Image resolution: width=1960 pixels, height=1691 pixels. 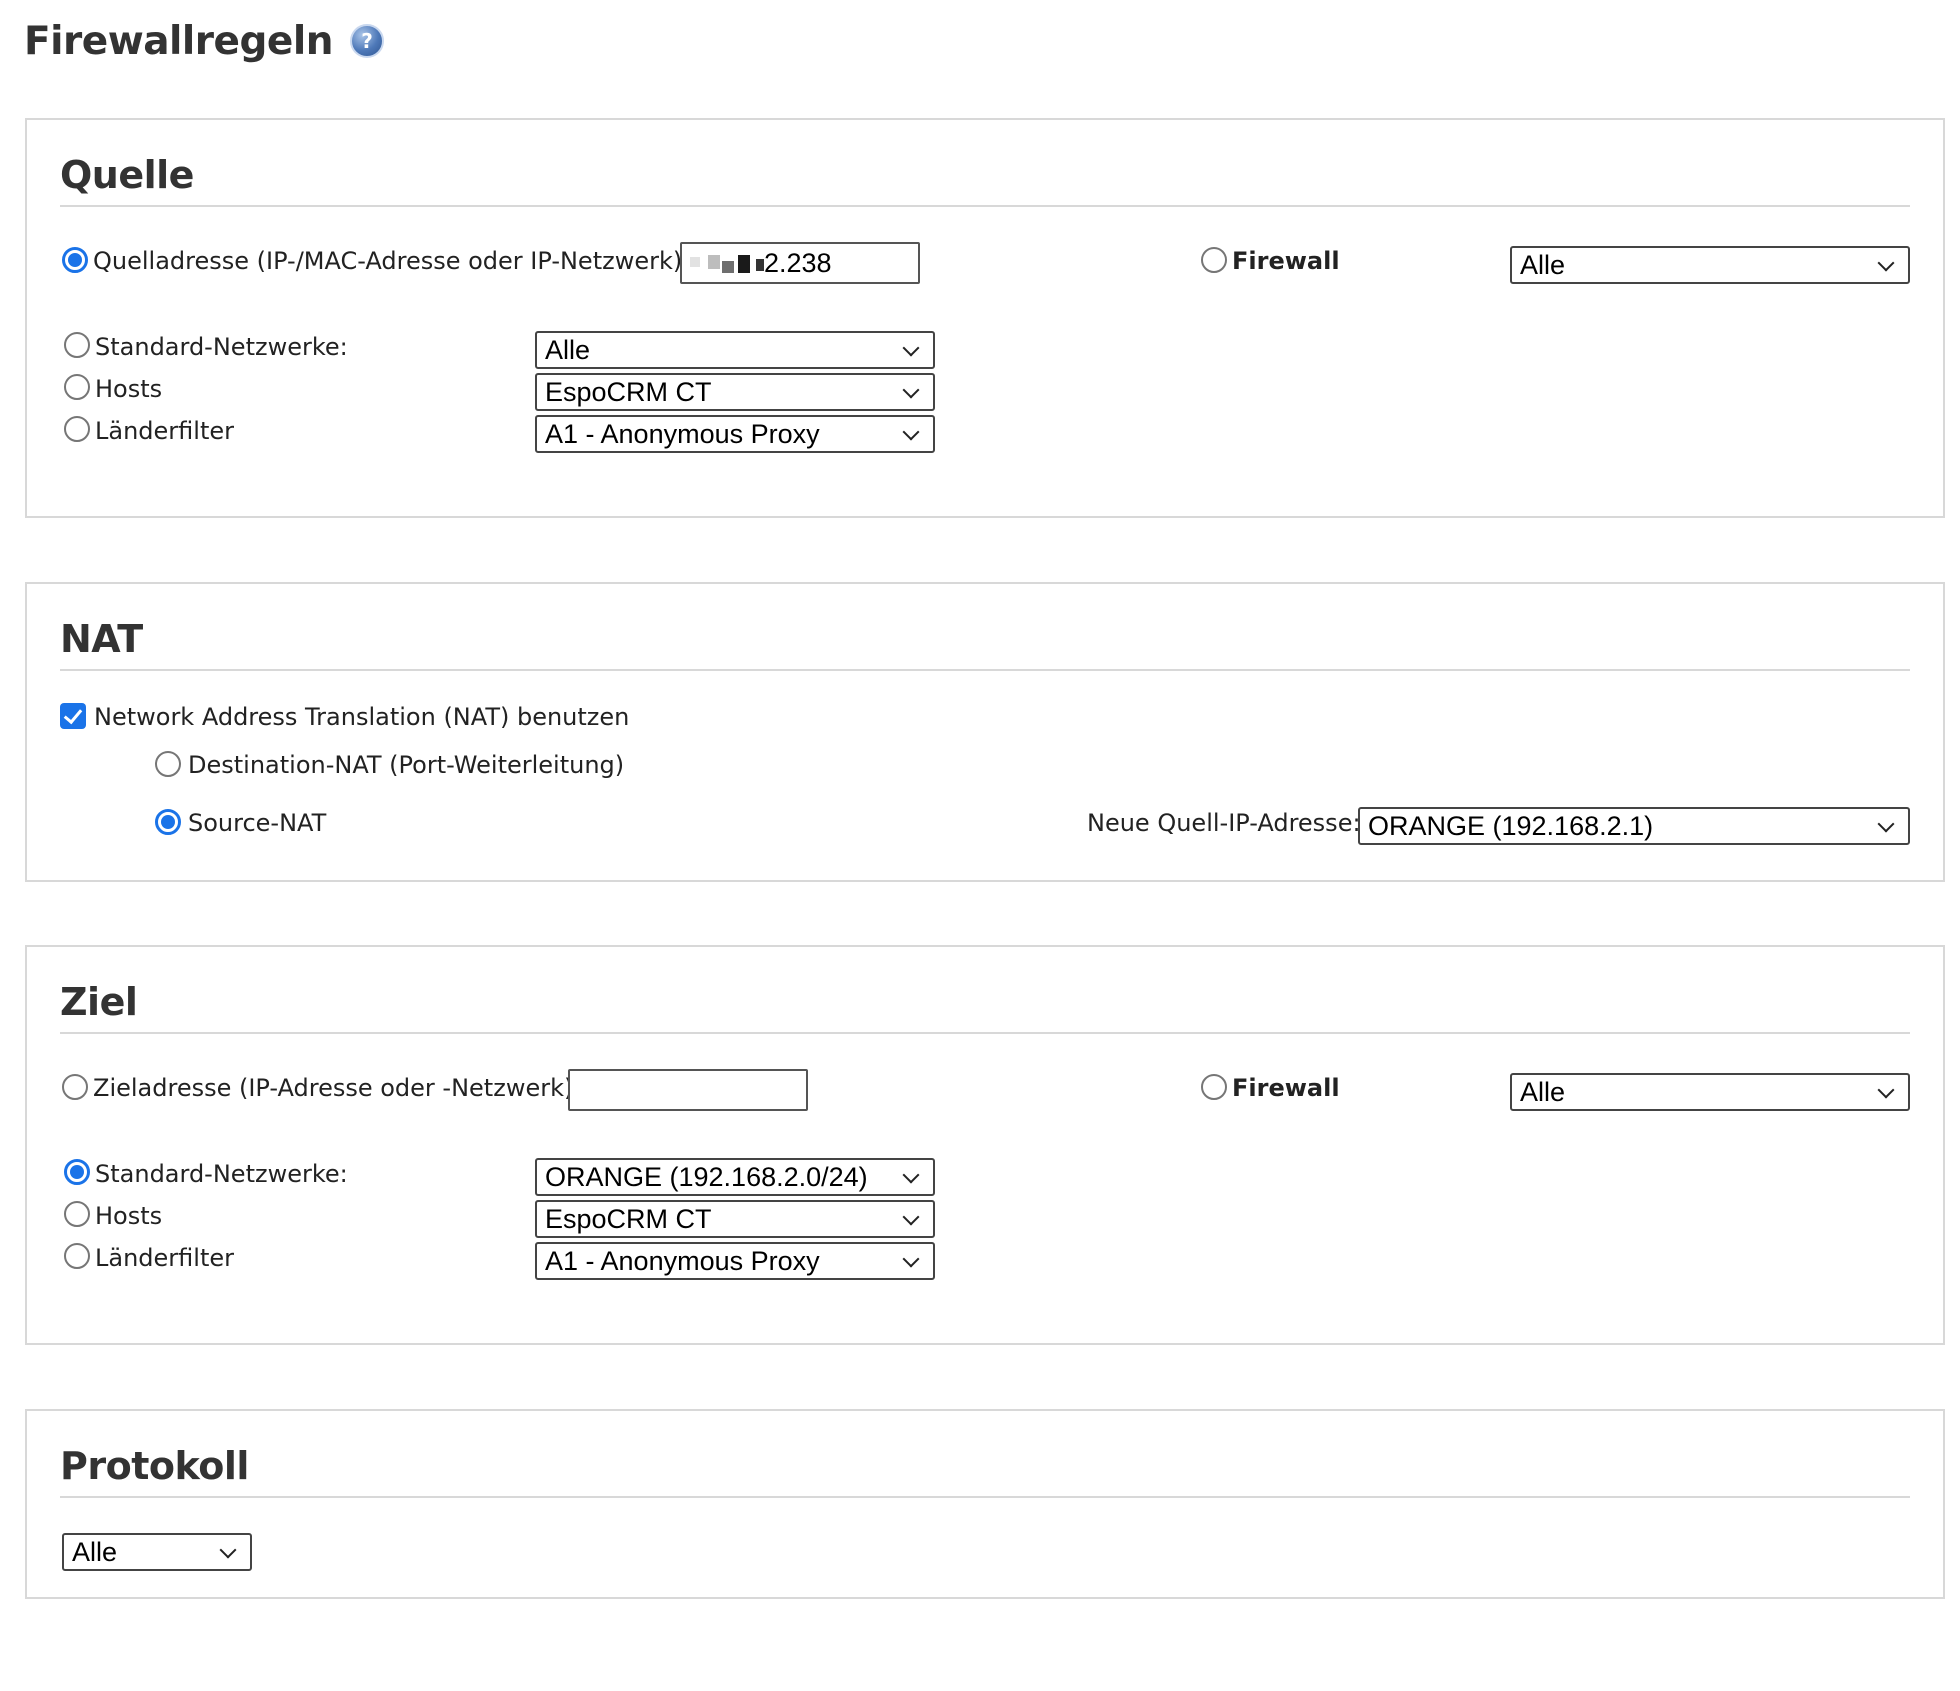 I want to click on destination-address-radio, so click(x=75, y=1087).